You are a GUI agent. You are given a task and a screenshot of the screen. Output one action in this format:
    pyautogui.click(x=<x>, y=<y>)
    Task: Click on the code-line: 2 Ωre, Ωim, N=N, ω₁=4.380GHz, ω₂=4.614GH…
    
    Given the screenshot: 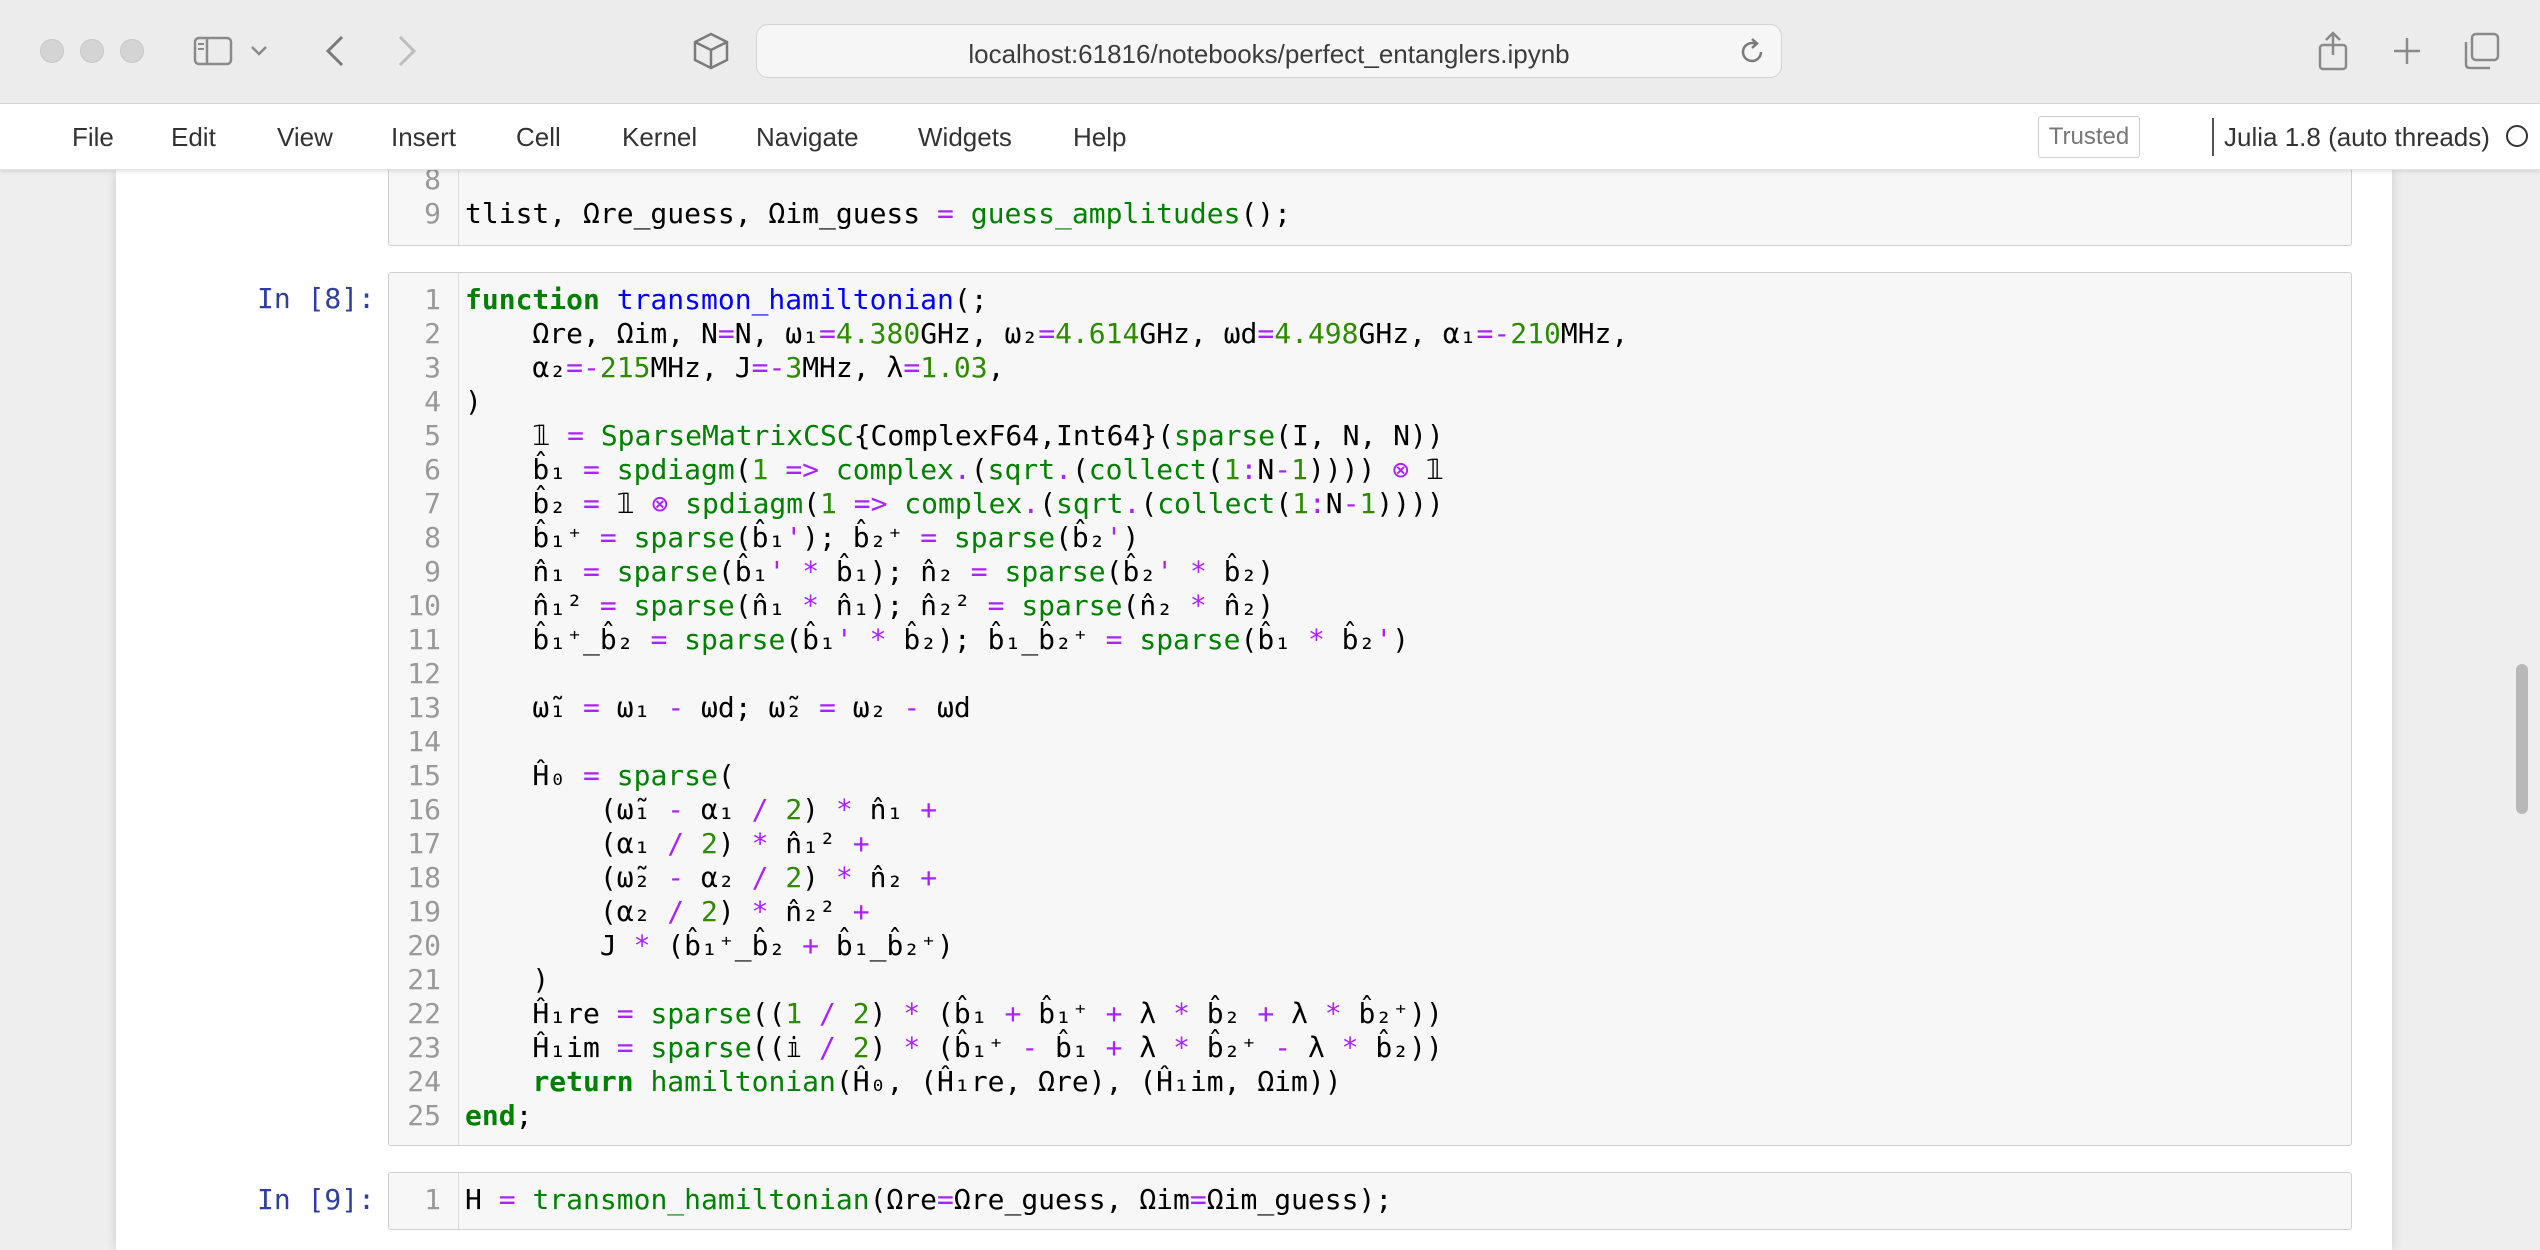 What is the action you would take?
    pyautogui.click(x=1369, y=334)
    